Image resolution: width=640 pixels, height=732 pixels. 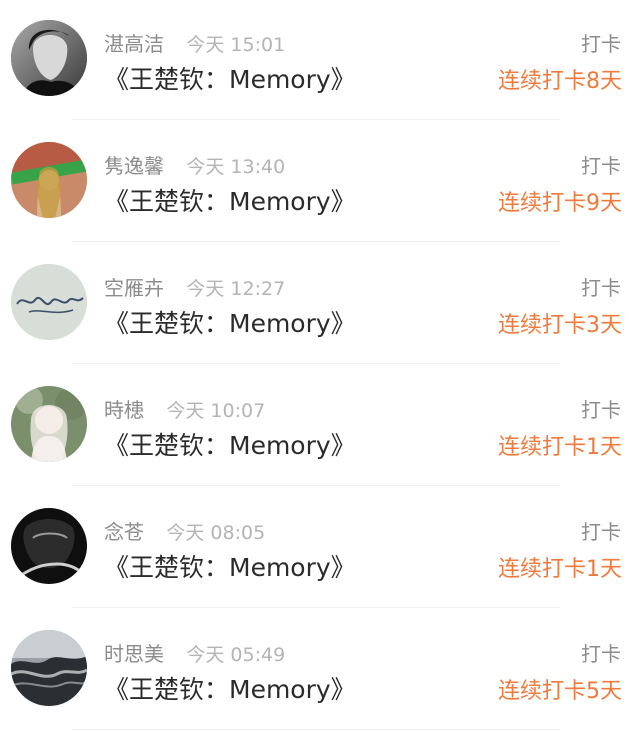 I want to click on user-name: 念苍 今天 08:05, so click(x=184, y=530).